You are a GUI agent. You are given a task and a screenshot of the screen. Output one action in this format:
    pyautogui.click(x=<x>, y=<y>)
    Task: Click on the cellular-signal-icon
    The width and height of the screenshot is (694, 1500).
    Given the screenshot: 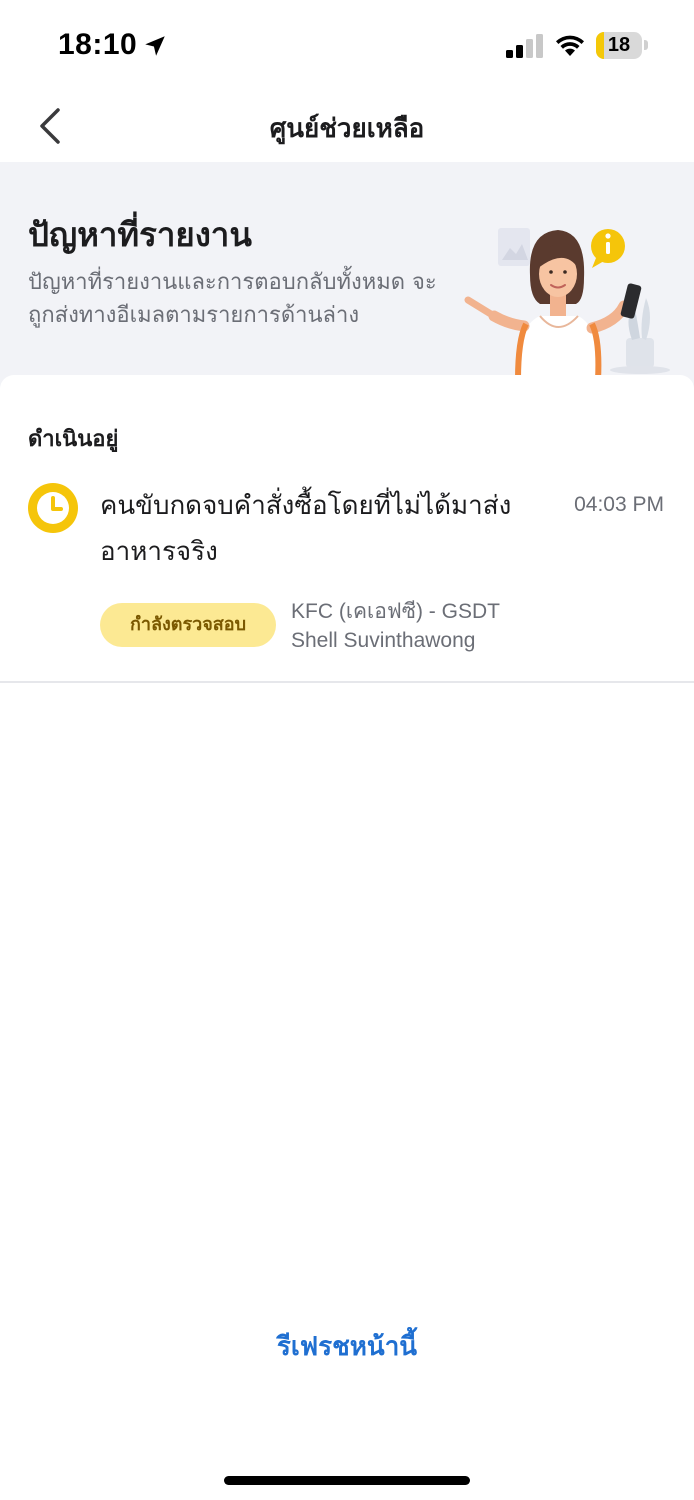 What is the action you would take?
    pyautogui.click(x=524, y=46)
    